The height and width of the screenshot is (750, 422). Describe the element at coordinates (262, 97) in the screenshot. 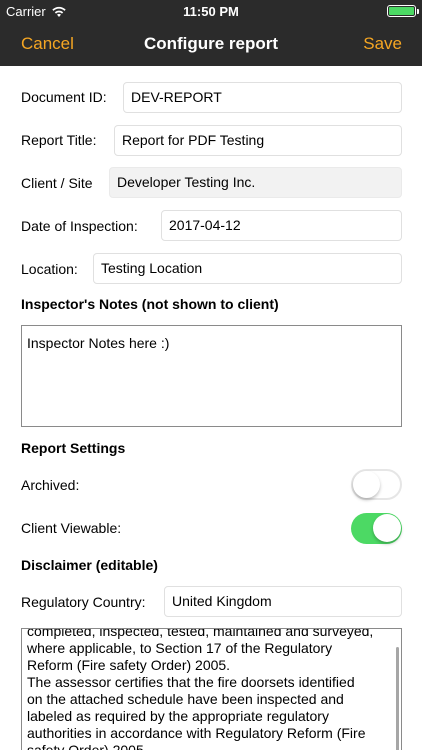

I see `document-id-field: DEV-REPORT` at that location.